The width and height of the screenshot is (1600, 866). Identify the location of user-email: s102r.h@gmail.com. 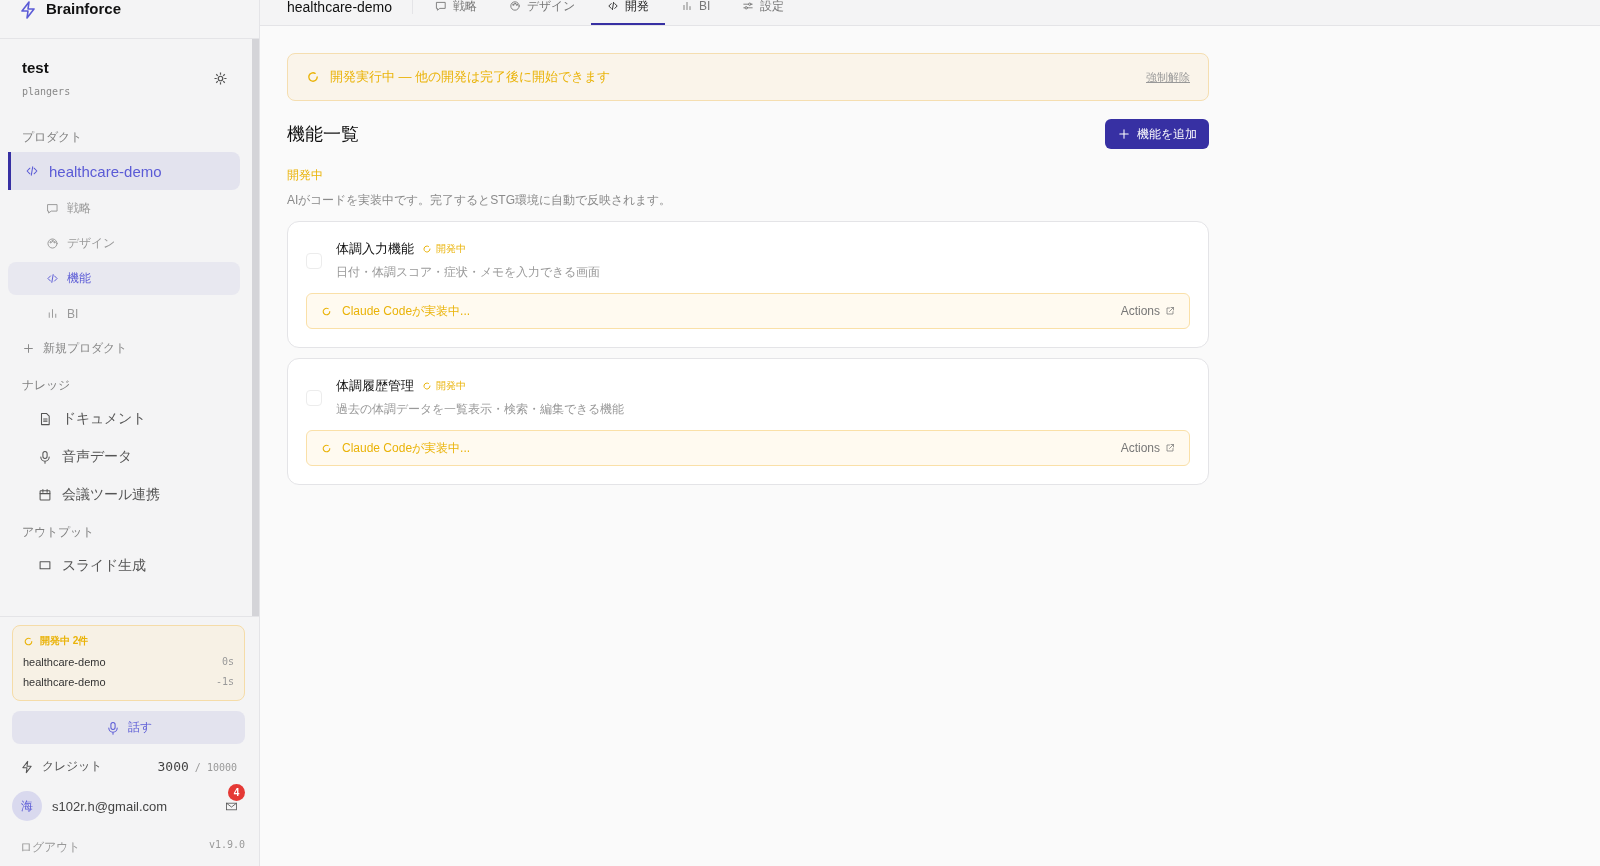
(110, 806).